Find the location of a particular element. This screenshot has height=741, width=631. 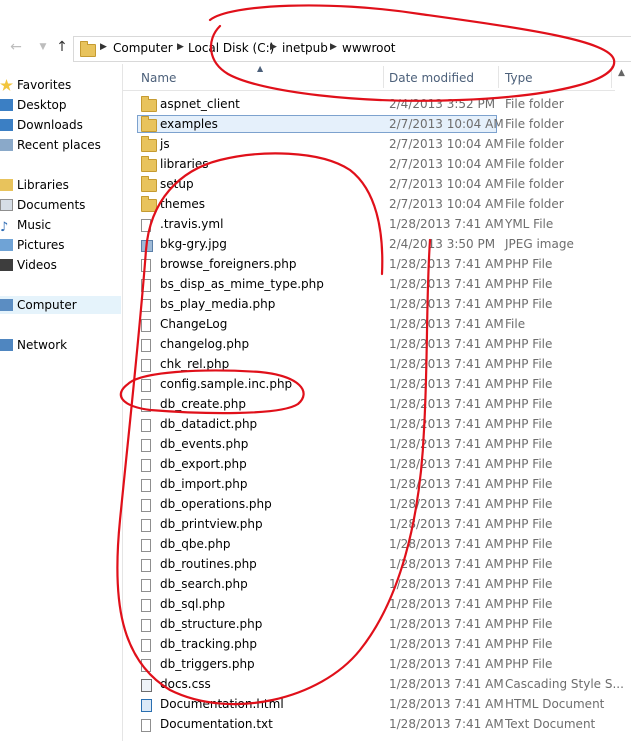

column-header-name: Name is located at coordinates (158, 78).